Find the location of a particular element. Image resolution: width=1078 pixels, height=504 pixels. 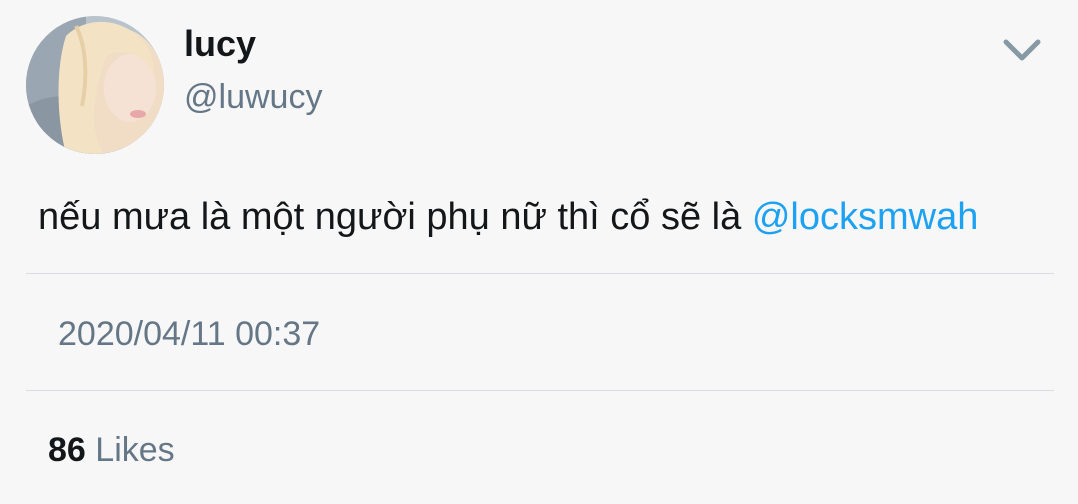

display-name: lucy is located at coordinates (220, 44).